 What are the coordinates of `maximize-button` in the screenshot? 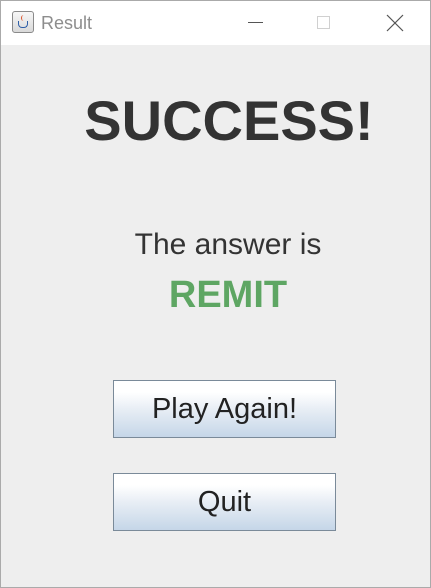 It's located at (324, 23).